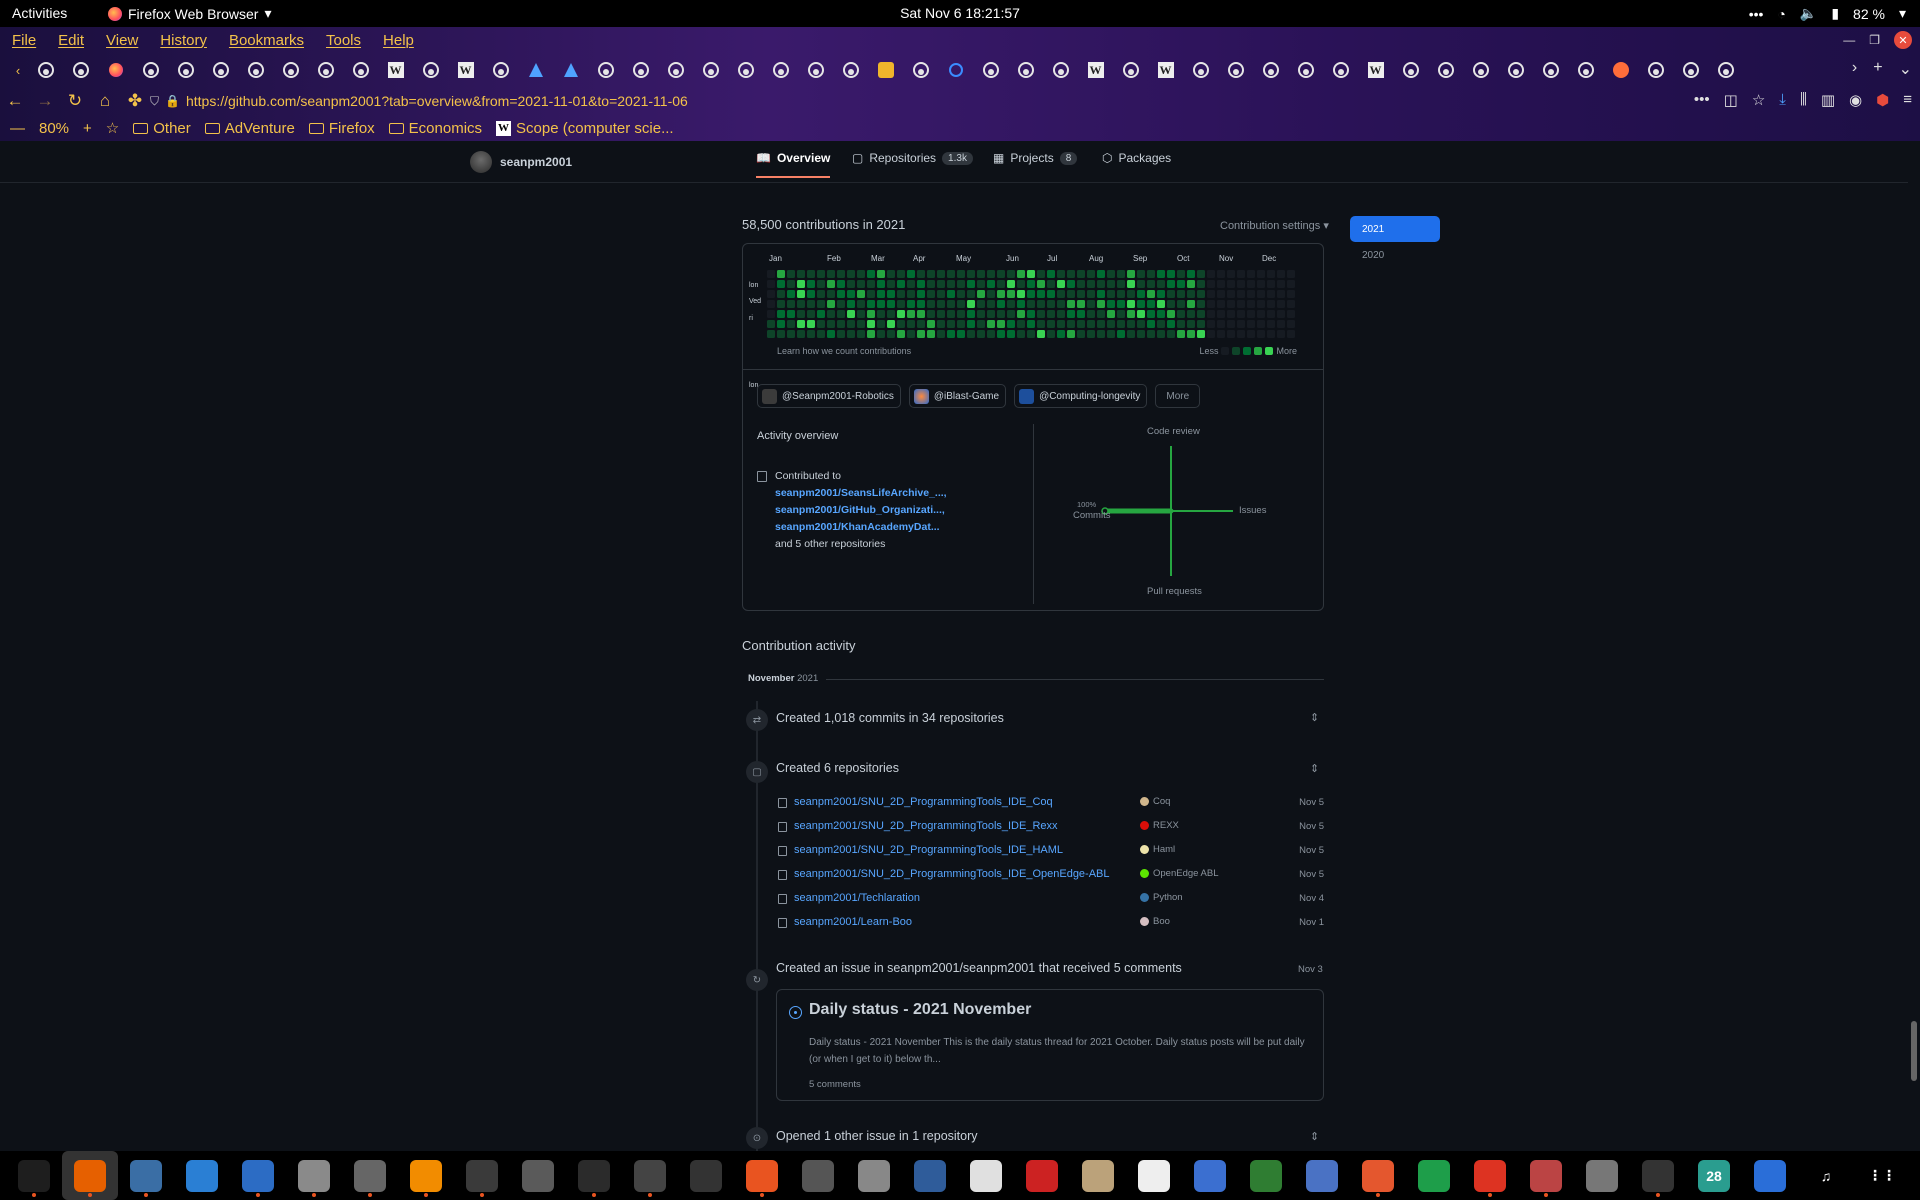  I want to click on dock-terminal, so click(594, 1175).